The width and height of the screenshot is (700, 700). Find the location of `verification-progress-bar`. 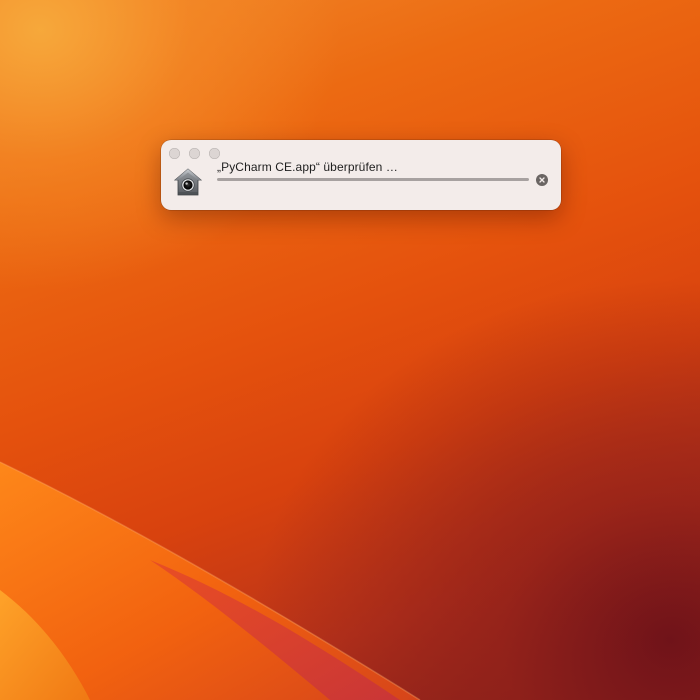

verification-progress-bar is located at coordinates (373, 179).